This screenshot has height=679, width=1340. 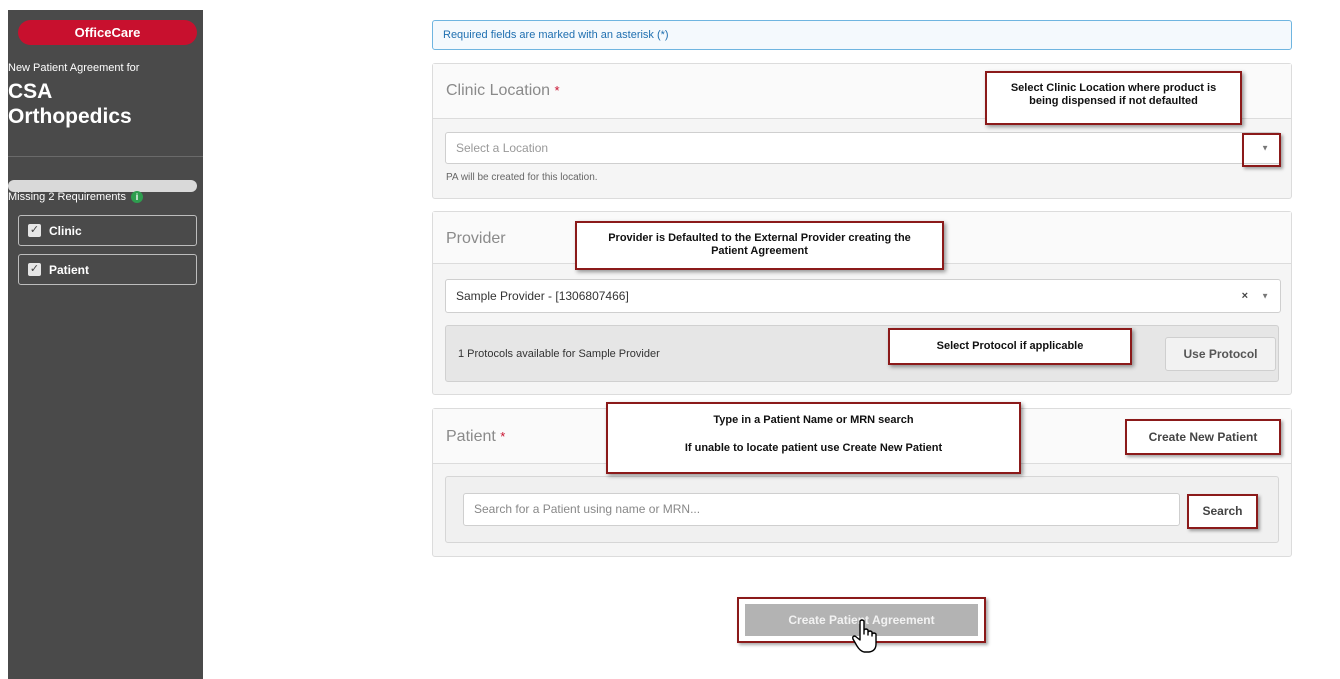 I want to click on provider-select: Sample Provider - [1306807466] × ▼, so click(x=863, y=296).